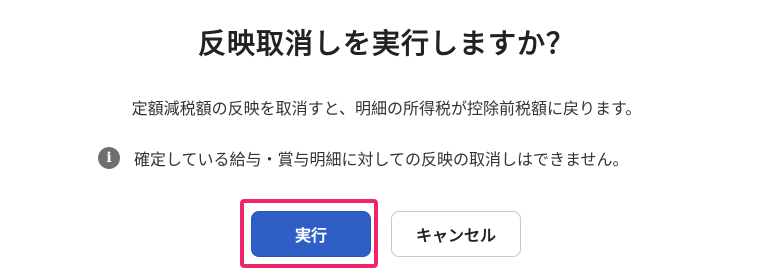 Image resolution: width=773 pixels, height=279 pixels. What do you see at coordinates (386, 43) in the screenshot?
I see `dialog-title: 反映取消しを実行しますか？` at bounding box center [386, 43].